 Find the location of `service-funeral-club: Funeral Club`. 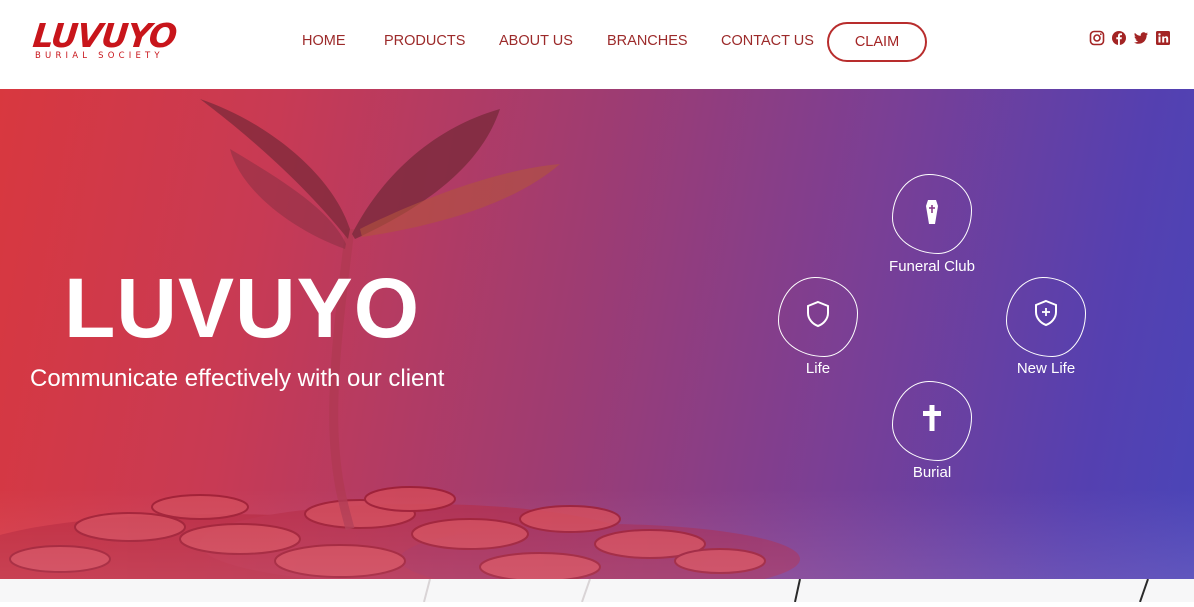

service-funeral-club: Funeral Club is located at coordinates (932, 229).